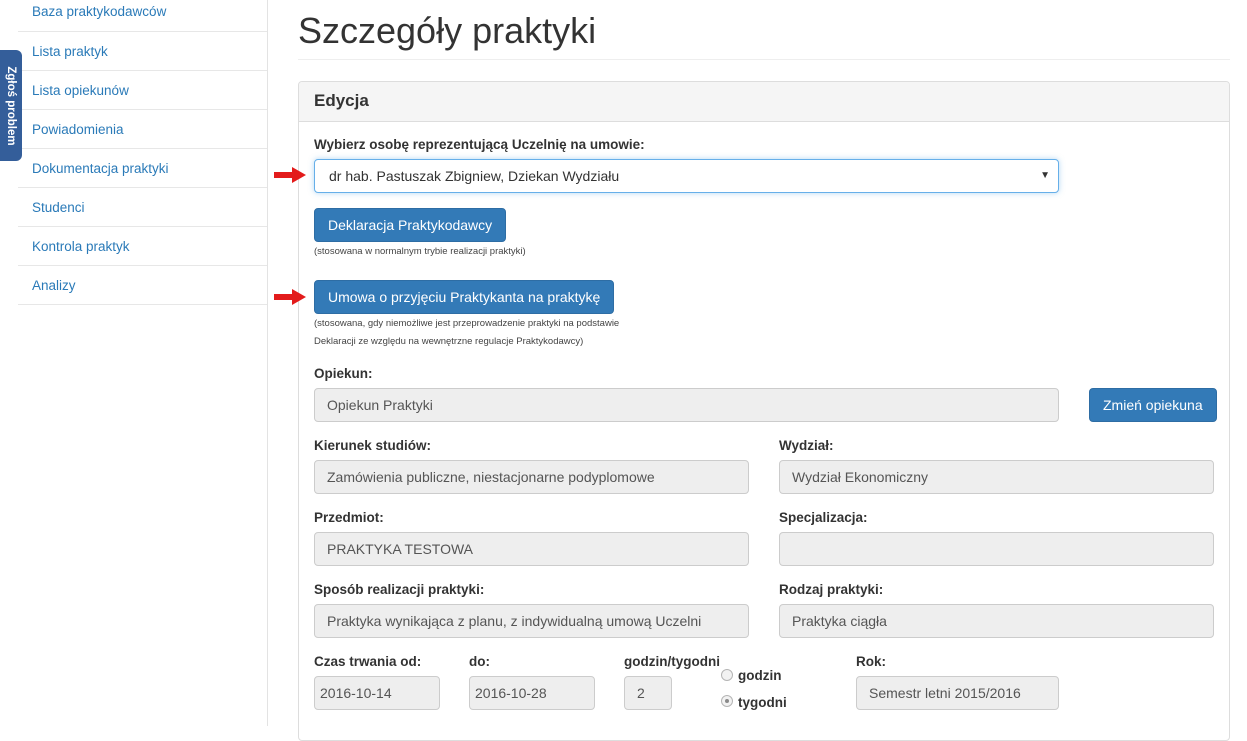 The image size is (1247, 741). I want to click on sidebar-item-lista-praktyk: Lista praktyk, so click(142, 51).